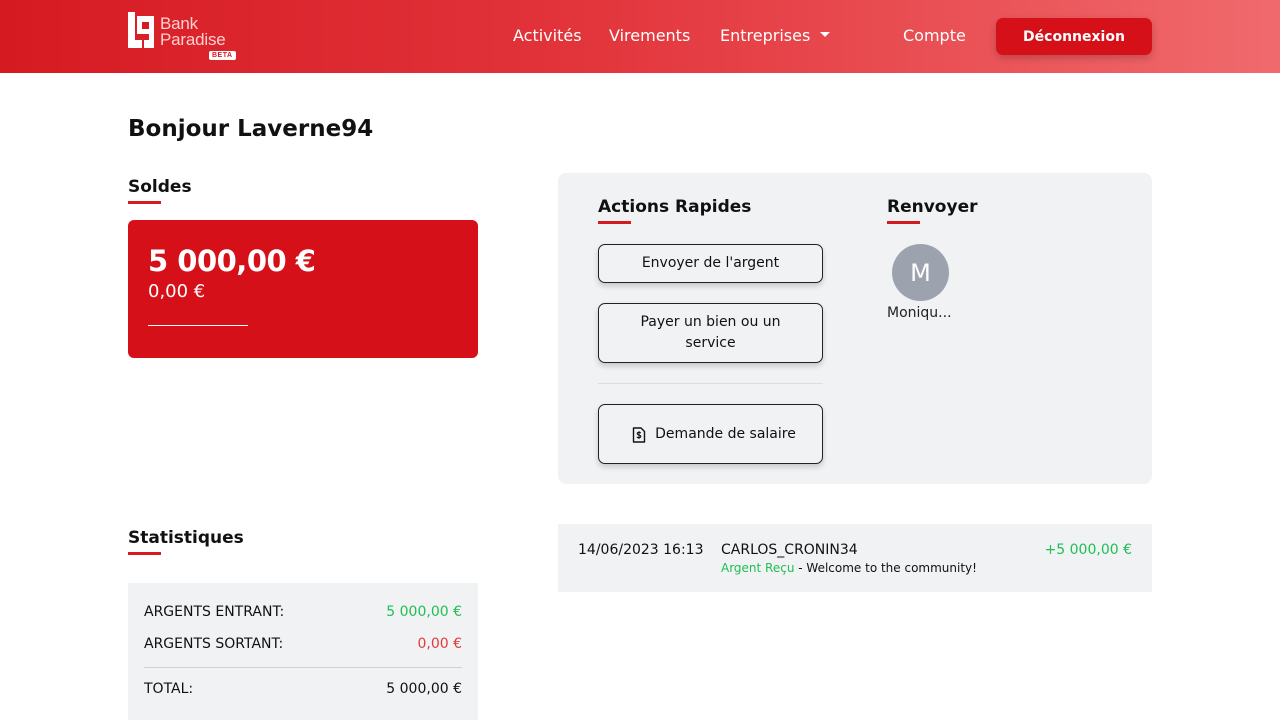 Image resolution: width=1280 pixels, height=720 pixels. What do you see at coordinates (222, 55) in the screenshot?
I see `beta-badge: BETA` at bounding box center [222, 55].